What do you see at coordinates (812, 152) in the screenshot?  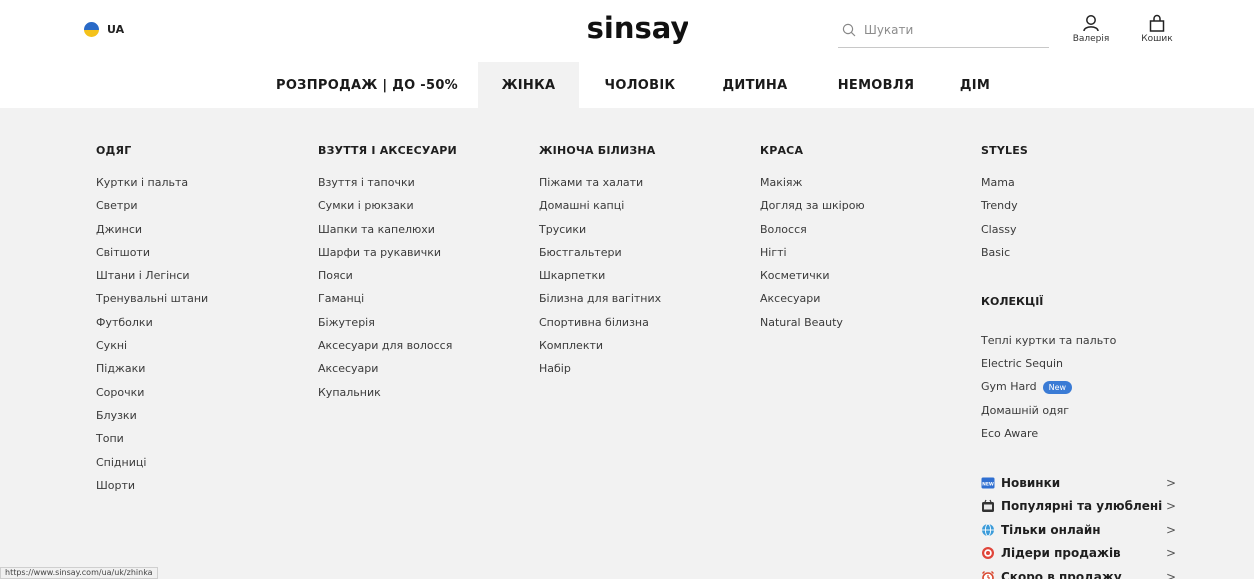 I see `column-title: КРАСА` at bounding box center [812, 152].